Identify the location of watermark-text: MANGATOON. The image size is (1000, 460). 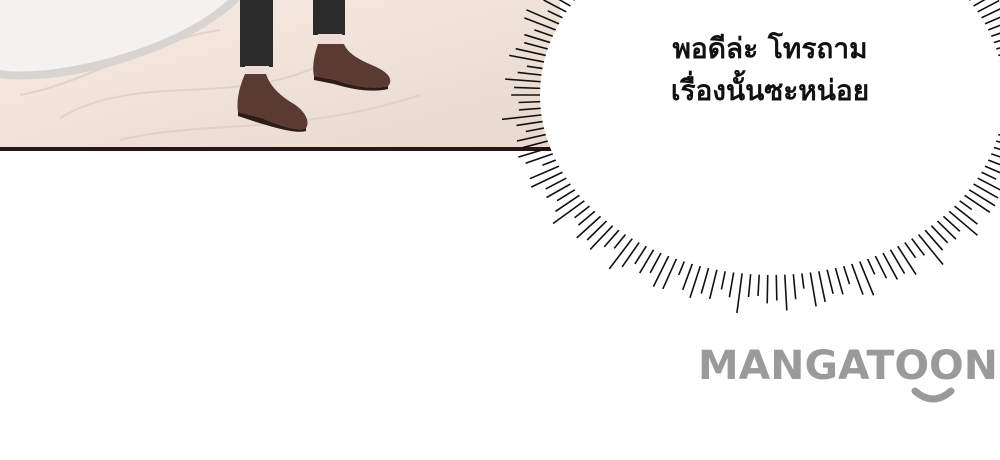
(848, 366).